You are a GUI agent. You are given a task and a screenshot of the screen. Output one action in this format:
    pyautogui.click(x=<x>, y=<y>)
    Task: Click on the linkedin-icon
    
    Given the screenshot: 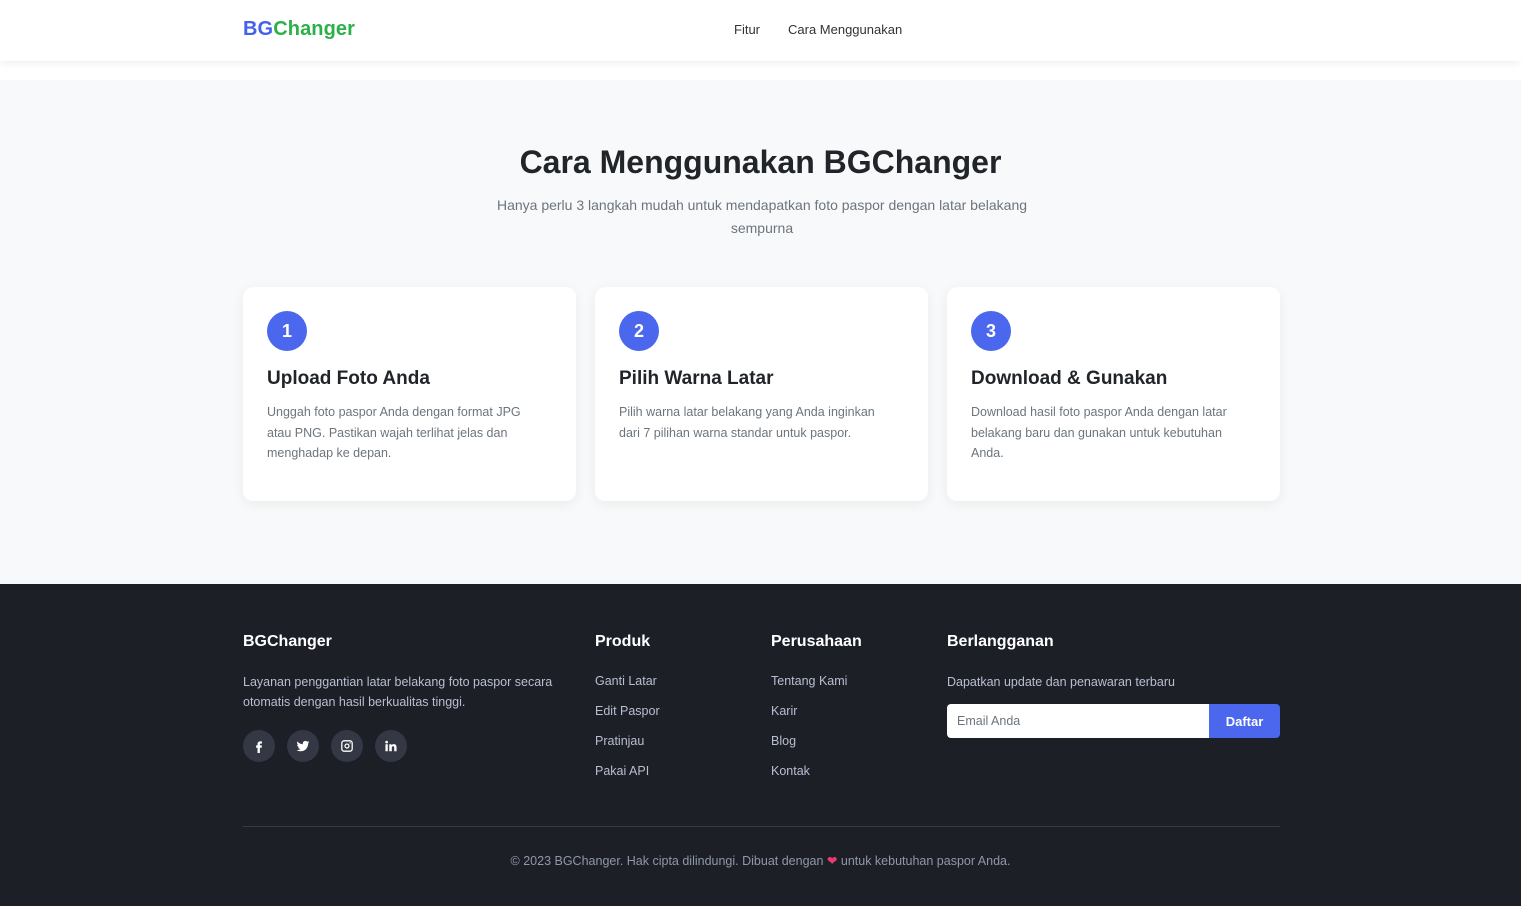 What is the action you would take?
    pyautogui.click(x=391, y=746)
    